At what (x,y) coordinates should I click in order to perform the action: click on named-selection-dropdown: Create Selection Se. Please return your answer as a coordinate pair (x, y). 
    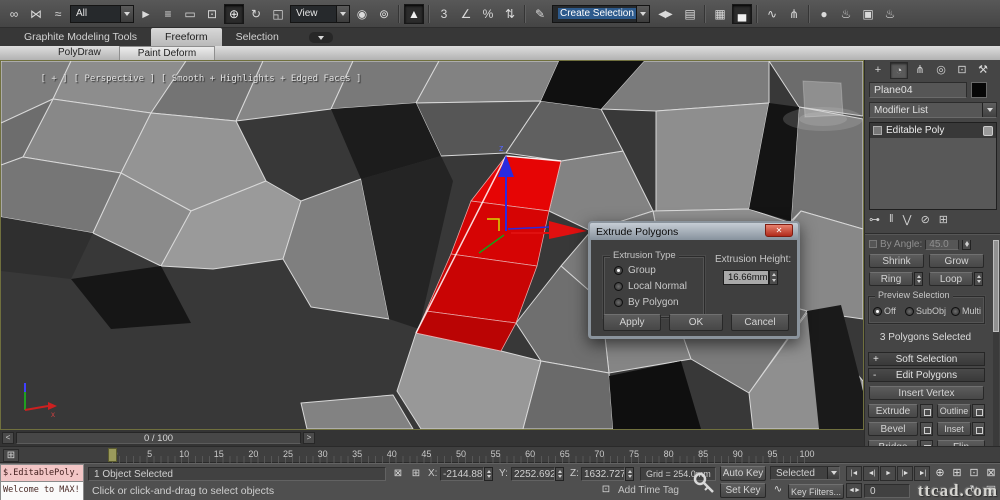
    Looking at the image, I should click on (601, 13).